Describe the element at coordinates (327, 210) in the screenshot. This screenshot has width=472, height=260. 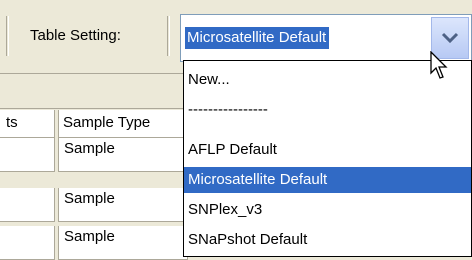
I see `dropdown-item-snplex-v3: SNPlex_v3` at that location.